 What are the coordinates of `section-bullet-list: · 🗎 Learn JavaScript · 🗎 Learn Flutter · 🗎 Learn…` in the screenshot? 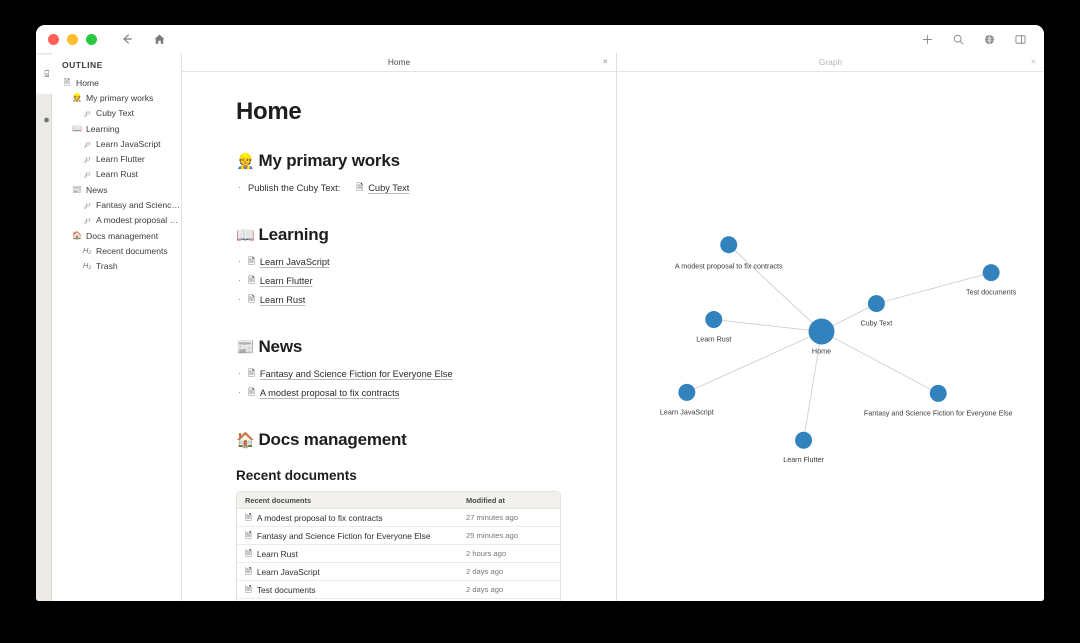 It's located at (411, 280).